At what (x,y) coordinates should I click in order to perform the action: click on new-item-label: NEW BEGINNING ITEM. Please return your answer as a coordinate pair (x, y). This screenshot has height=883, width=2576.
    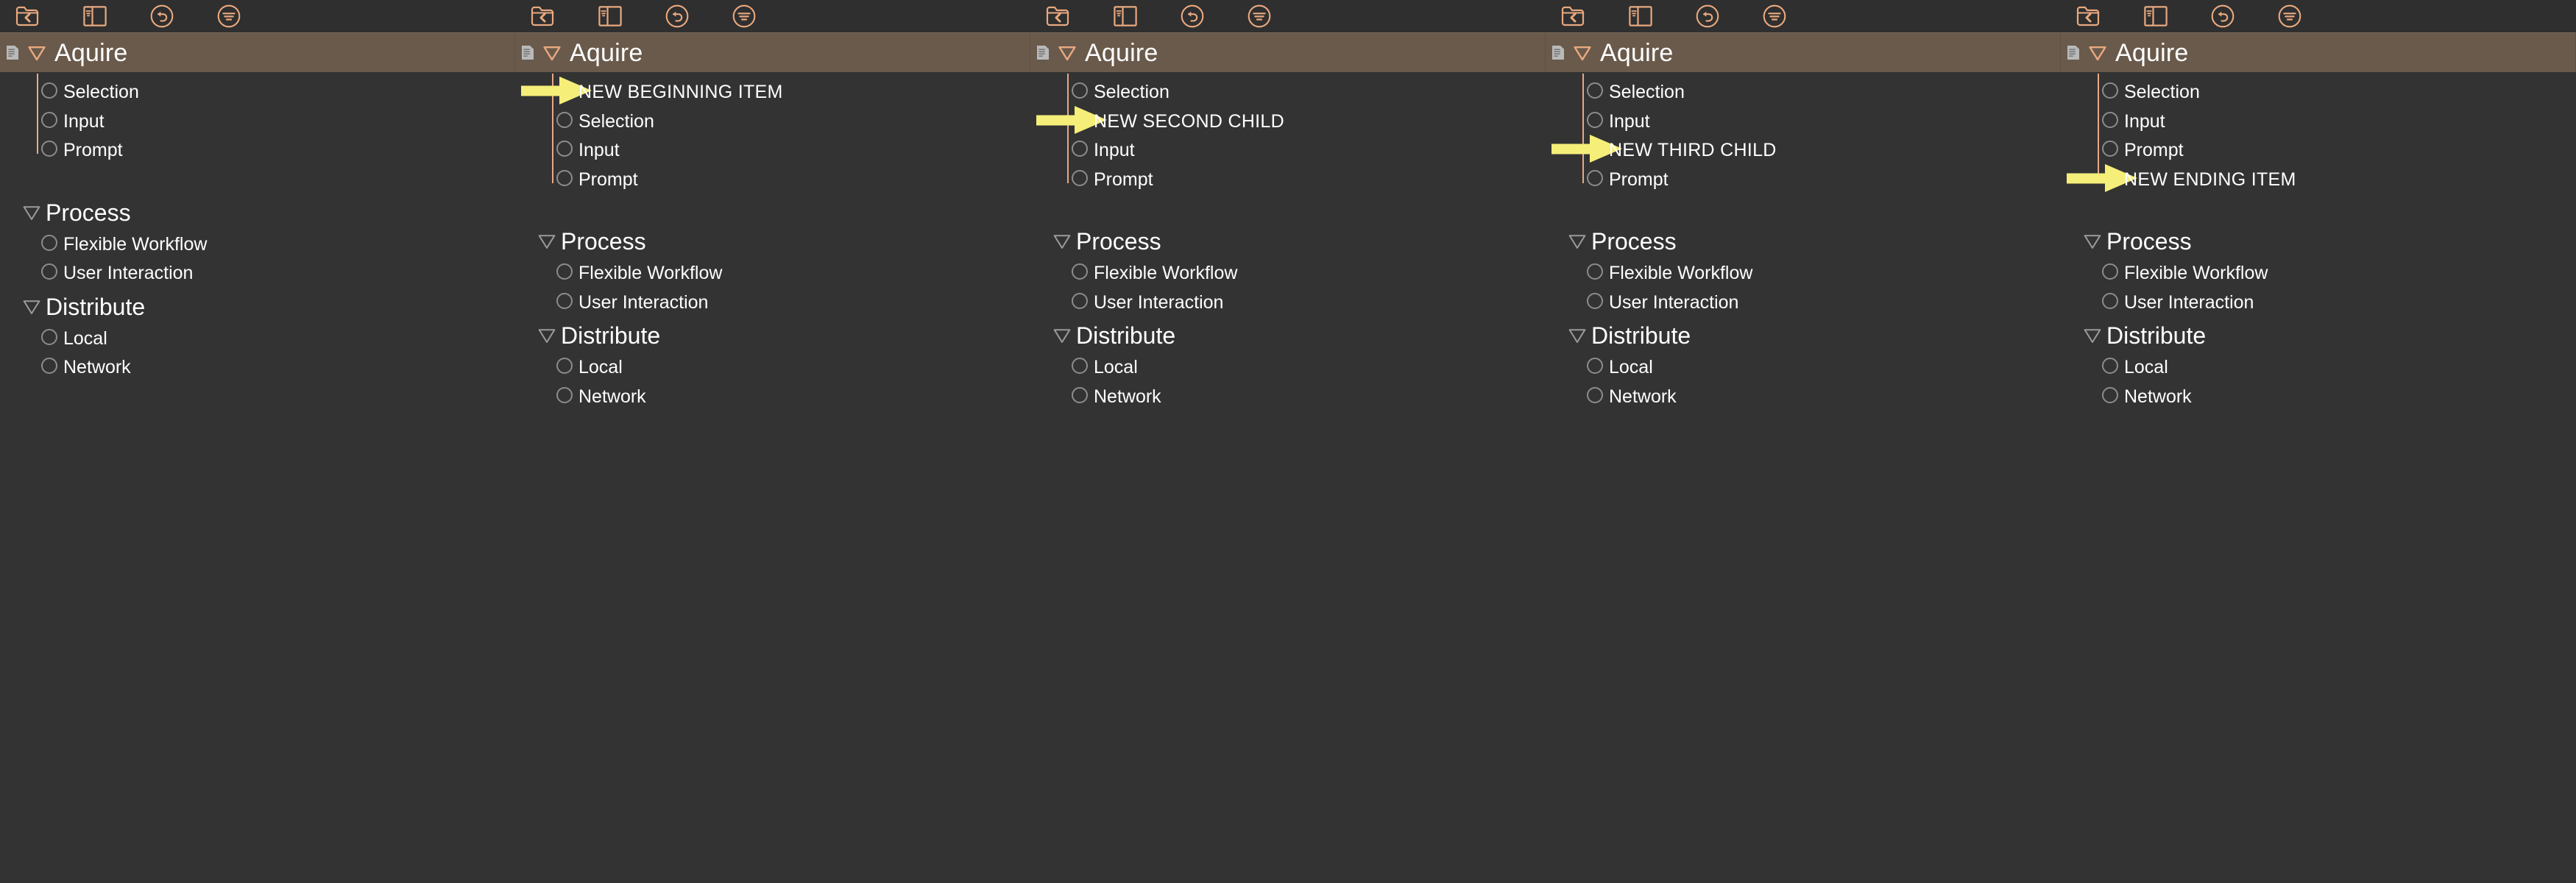
    Looking at the image, I should click on (680, 93).